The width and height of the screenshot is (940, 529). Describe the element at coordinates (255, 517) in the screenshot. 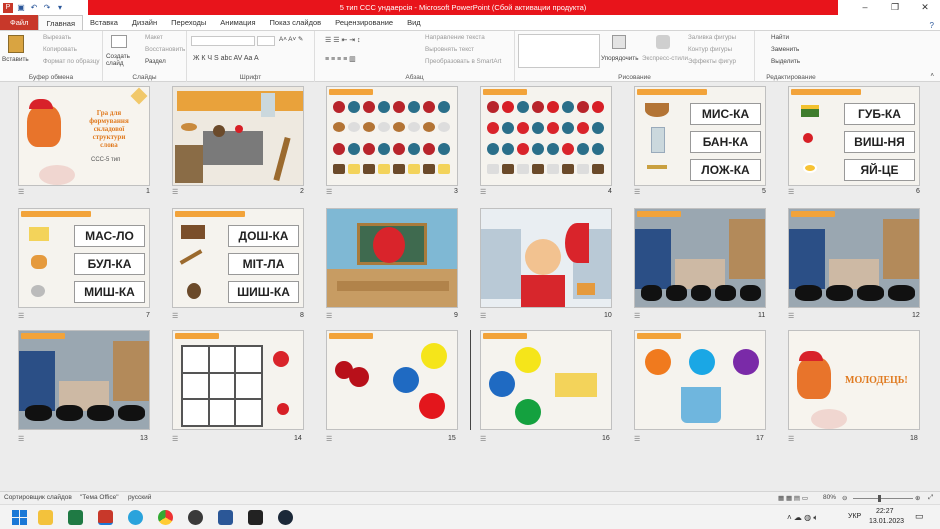

I see `app-icon` at that location.